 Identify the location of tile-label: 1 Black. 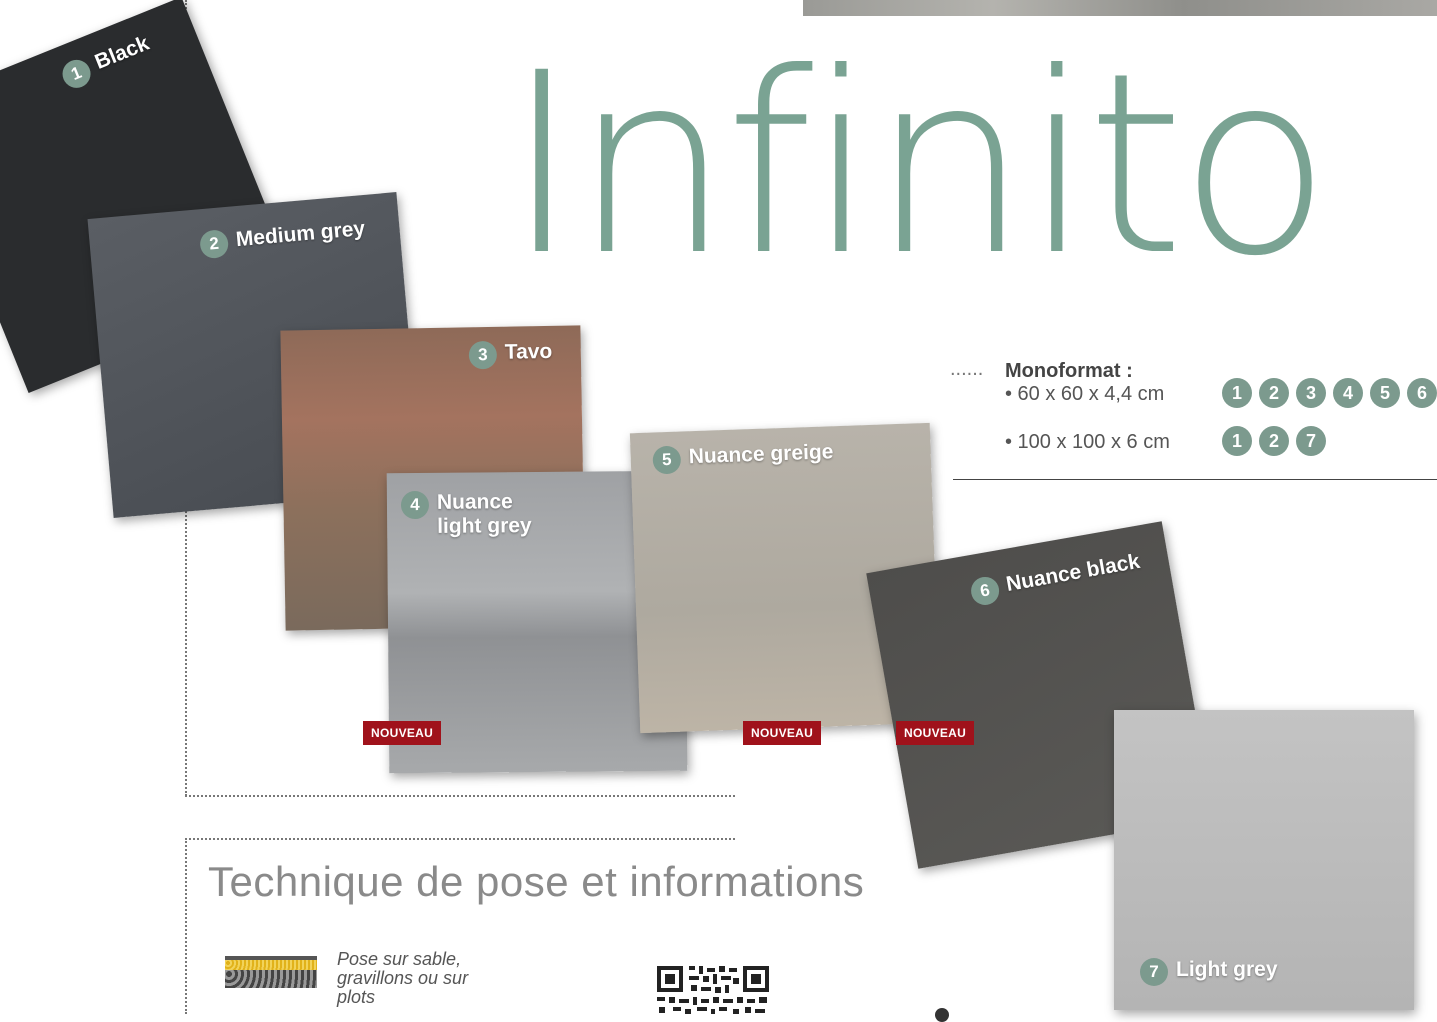
(106, 62).